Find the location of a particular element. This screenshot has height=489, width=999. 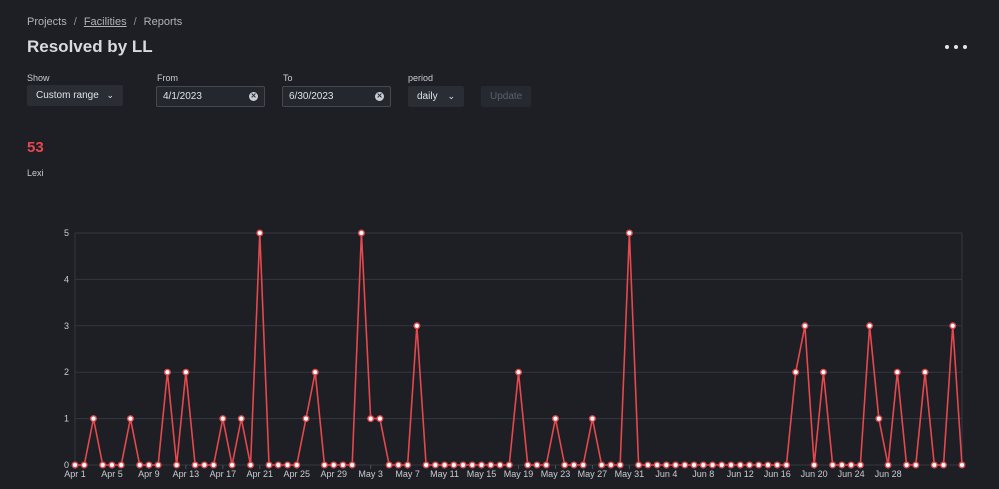

x-tick-label: May 31 is located at coordinates (630, 474).